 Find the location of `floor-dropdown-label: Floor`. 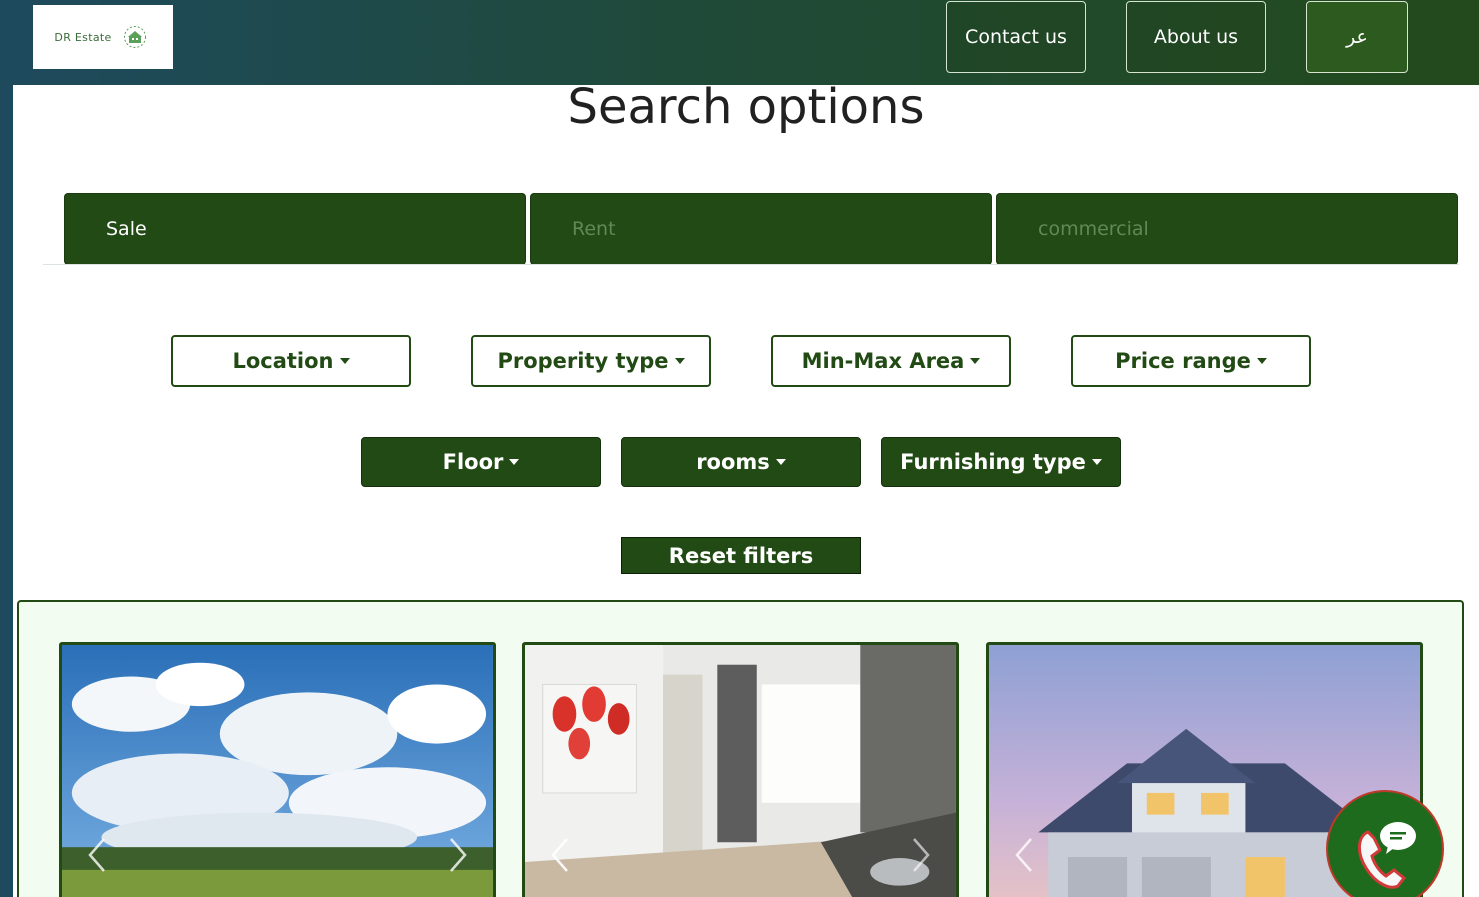

floor-dropdown-label: Floor is located at coordinates (473, 462).